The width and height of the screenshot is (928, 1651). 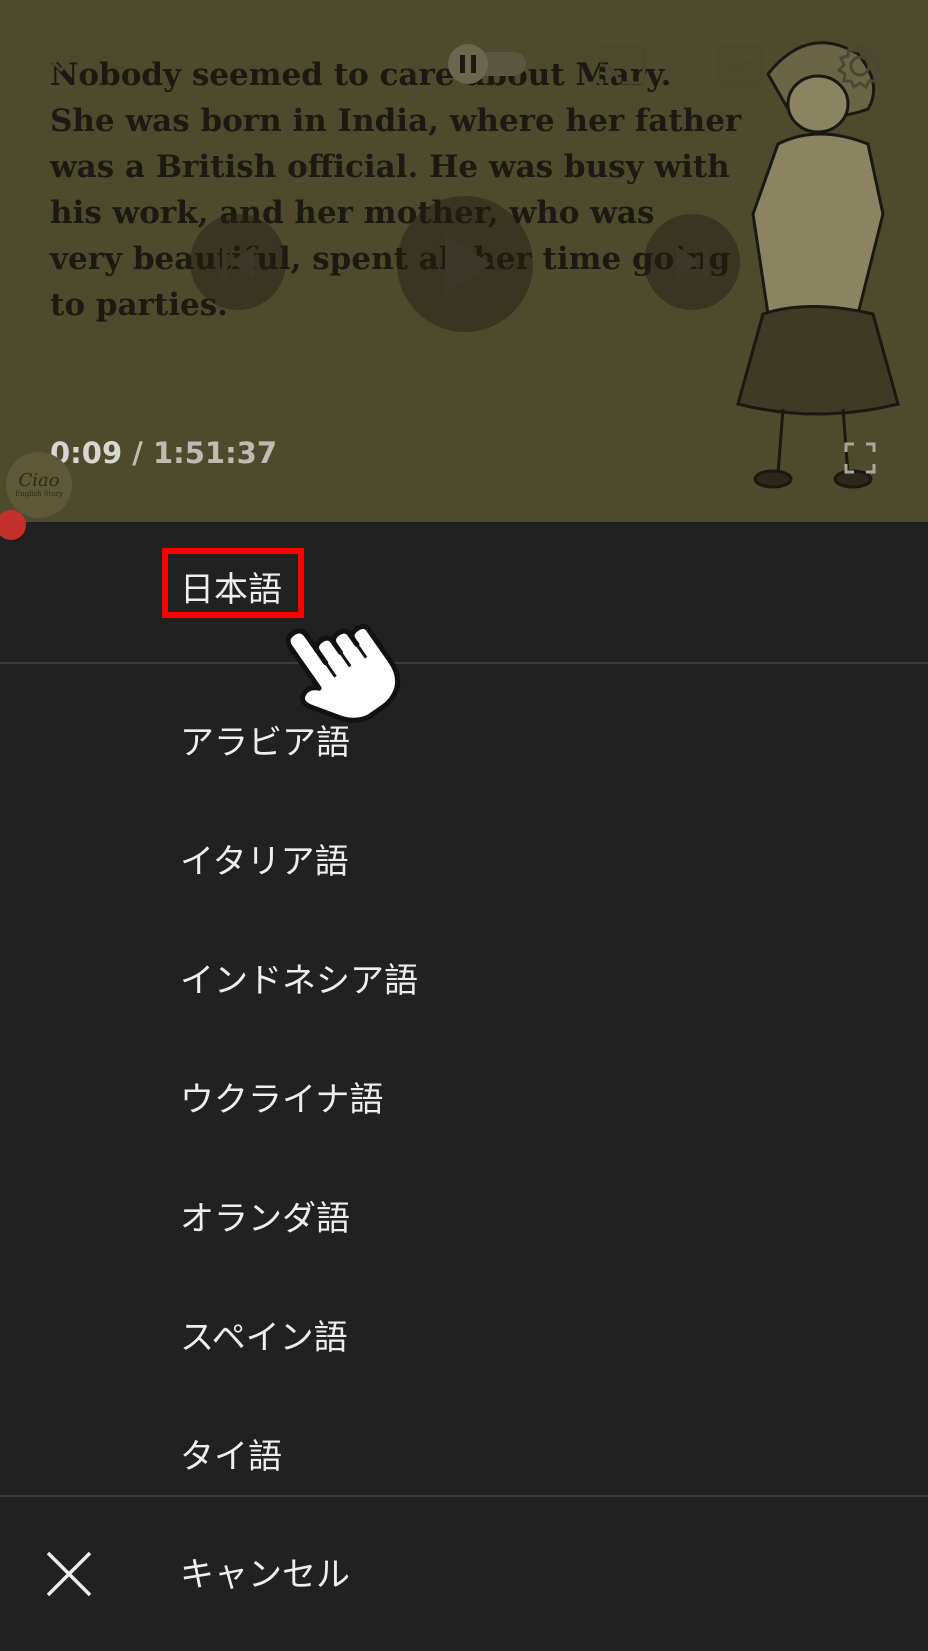 What do you see at coordinates (464, 593) in the screenshot?
I see `menu-item-selected: 日本語` at bounding box center [464, 593].